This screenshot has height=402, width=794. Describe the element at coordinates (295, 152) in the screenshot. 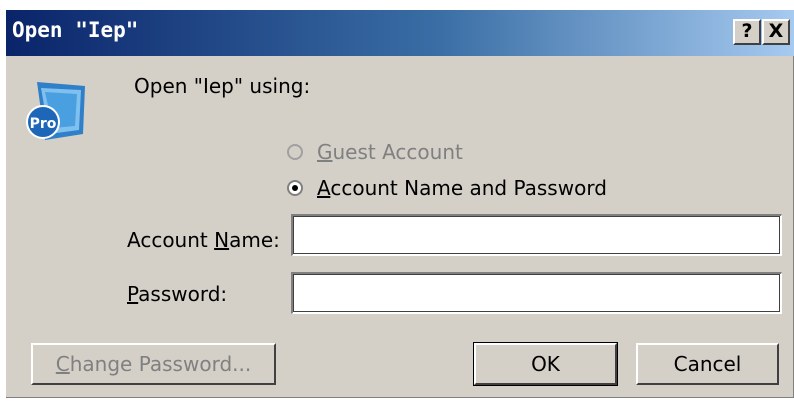

I see `guest-account-radio` at that location.